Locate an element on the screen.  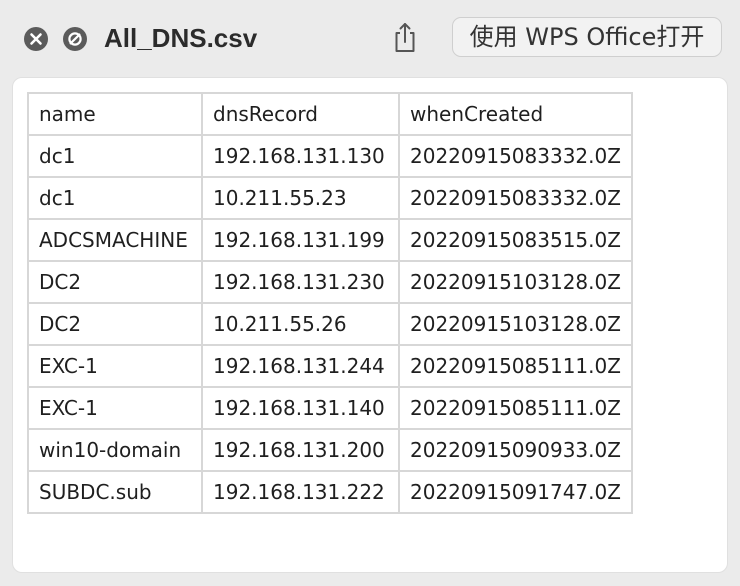
table-row: dc1 10.211.55.23 20220915083332.0Z is located at coordinates (330, 198).